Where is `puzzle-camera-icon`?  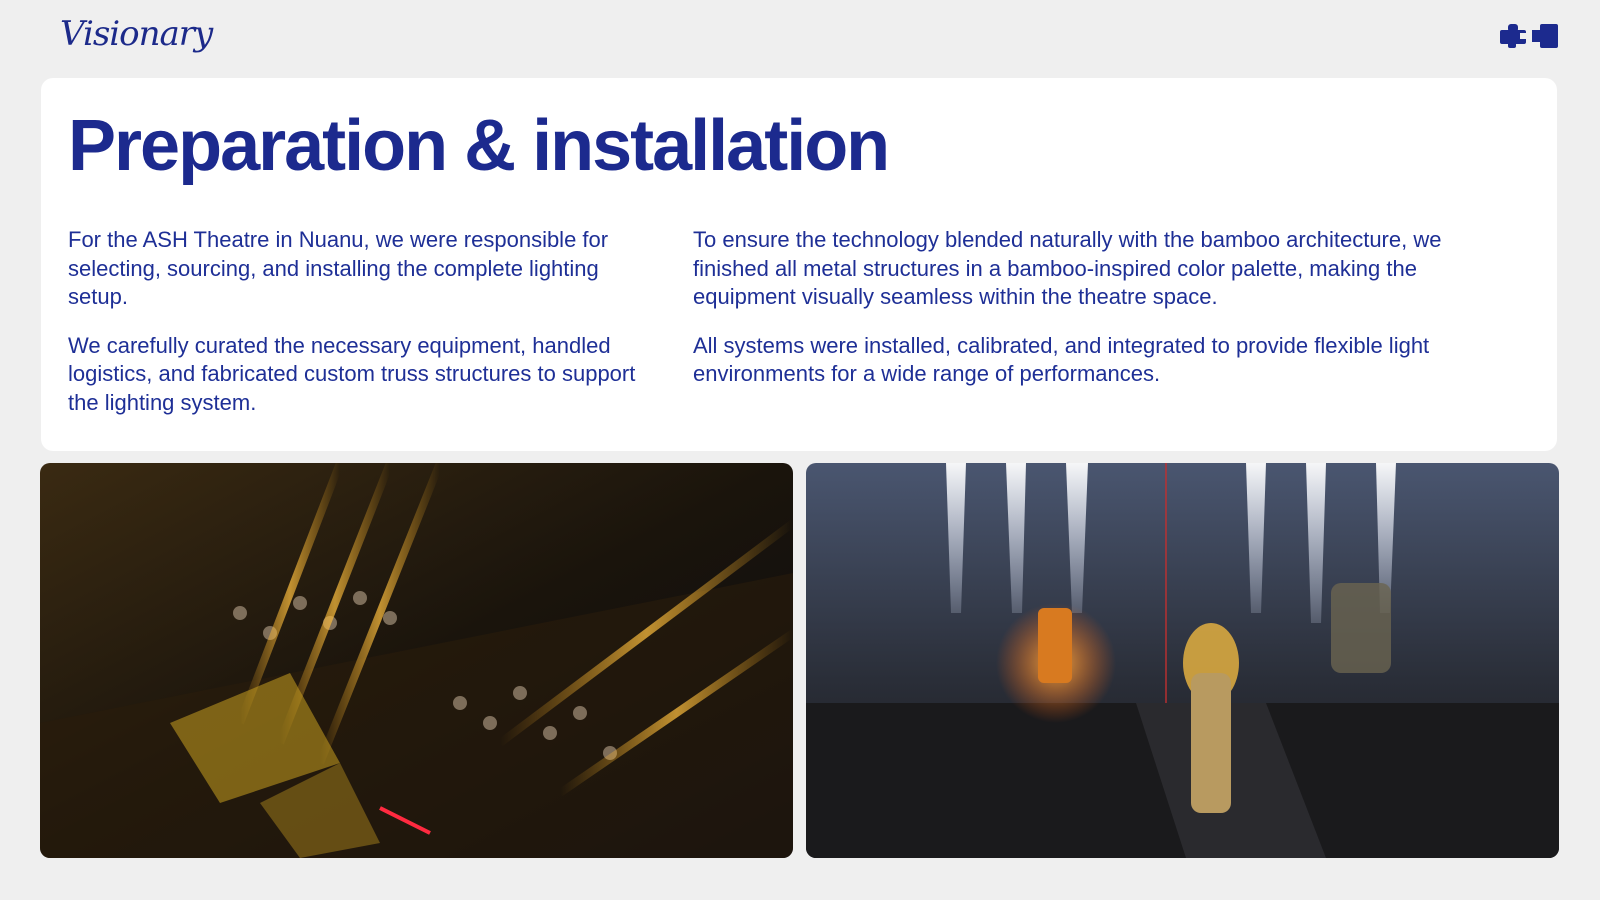
puzzle-camera-icon is located at coordinates (1530, 36).